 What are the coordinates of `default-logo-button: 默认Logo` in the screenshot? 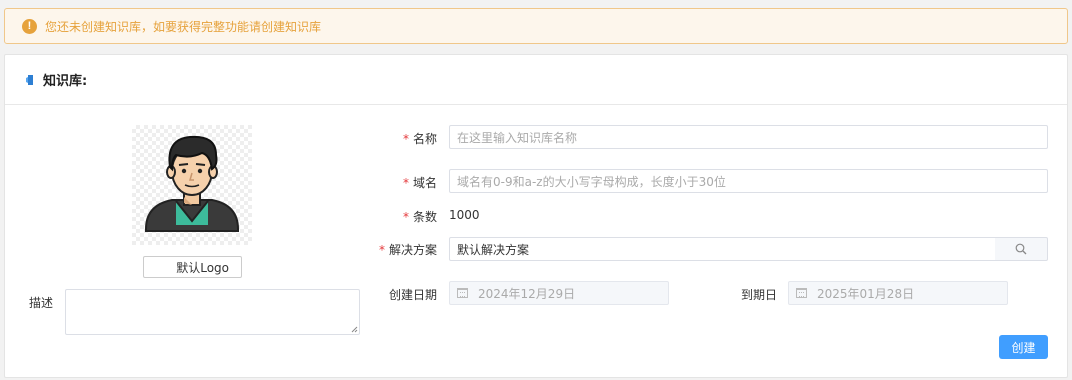 It's located at (192, 267).